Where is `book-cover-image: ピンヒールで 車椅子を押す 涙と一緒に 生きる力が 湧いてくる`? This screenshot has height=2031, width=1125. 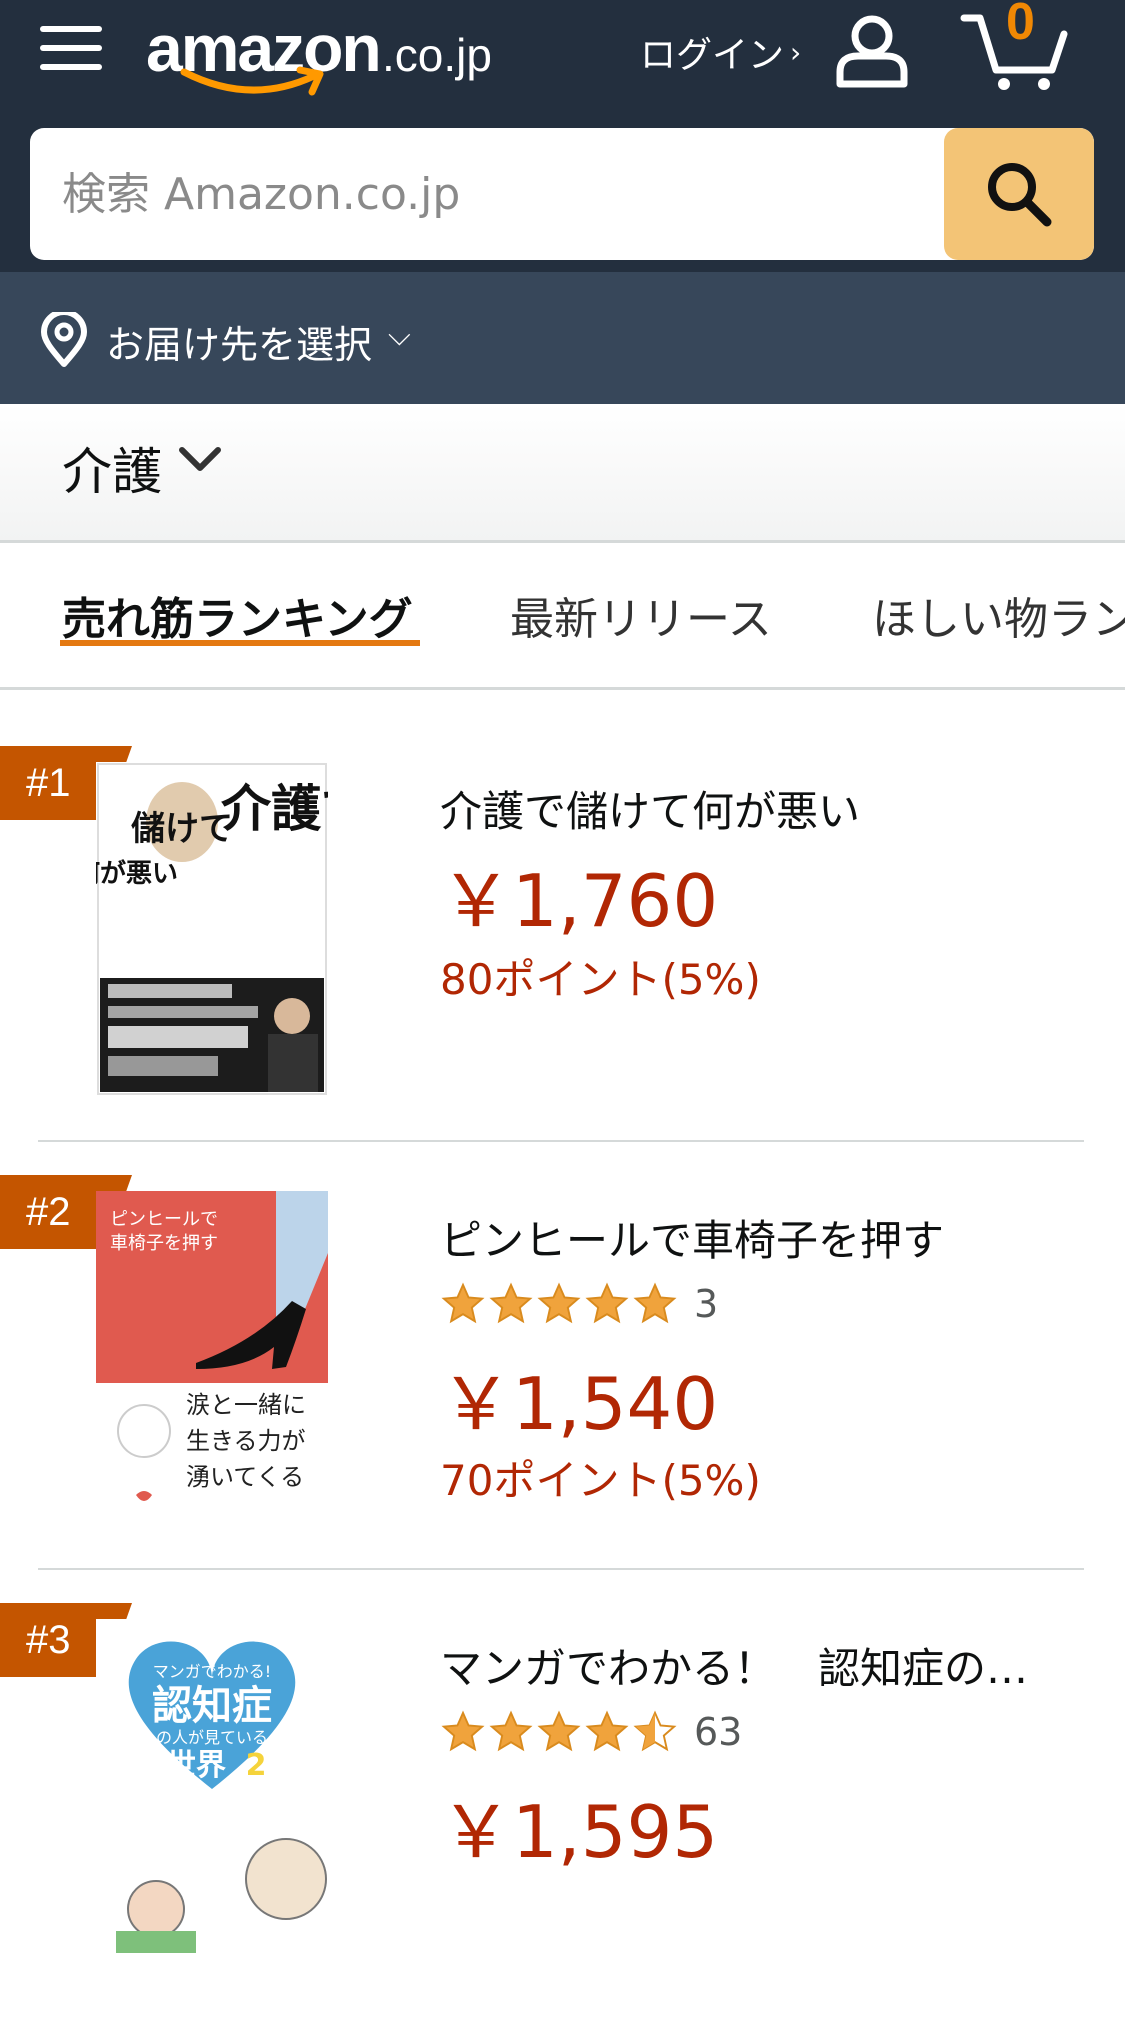 book-cover-image: ピンヒールで 車椅子を押す 涙と一緒に 生きる力が 湧いてくる is located at coordinates (212, 1358).